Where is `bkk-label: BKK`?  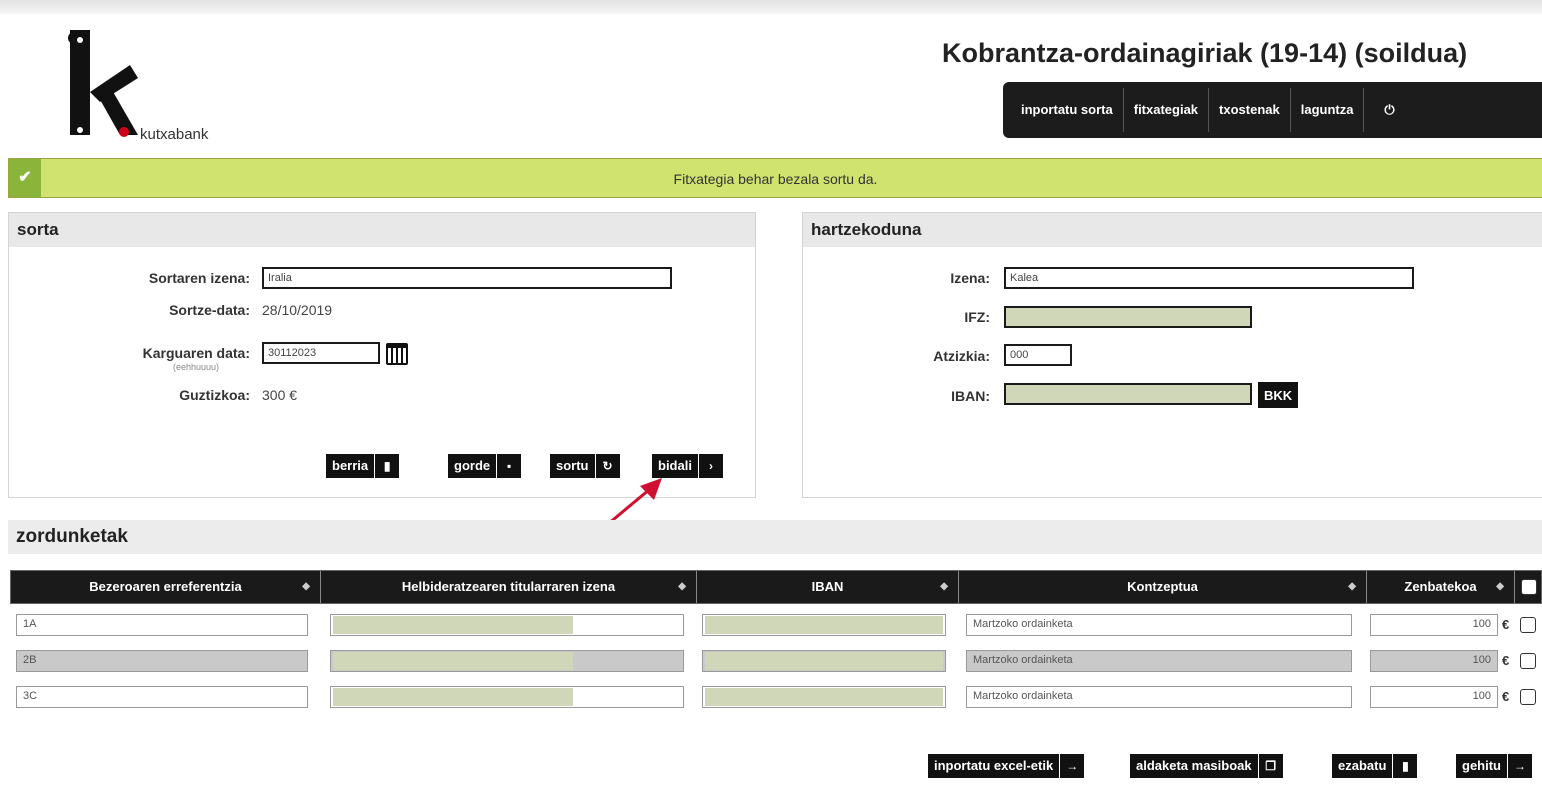
bkk-label: BKK is located at coordinates (1278, 395).